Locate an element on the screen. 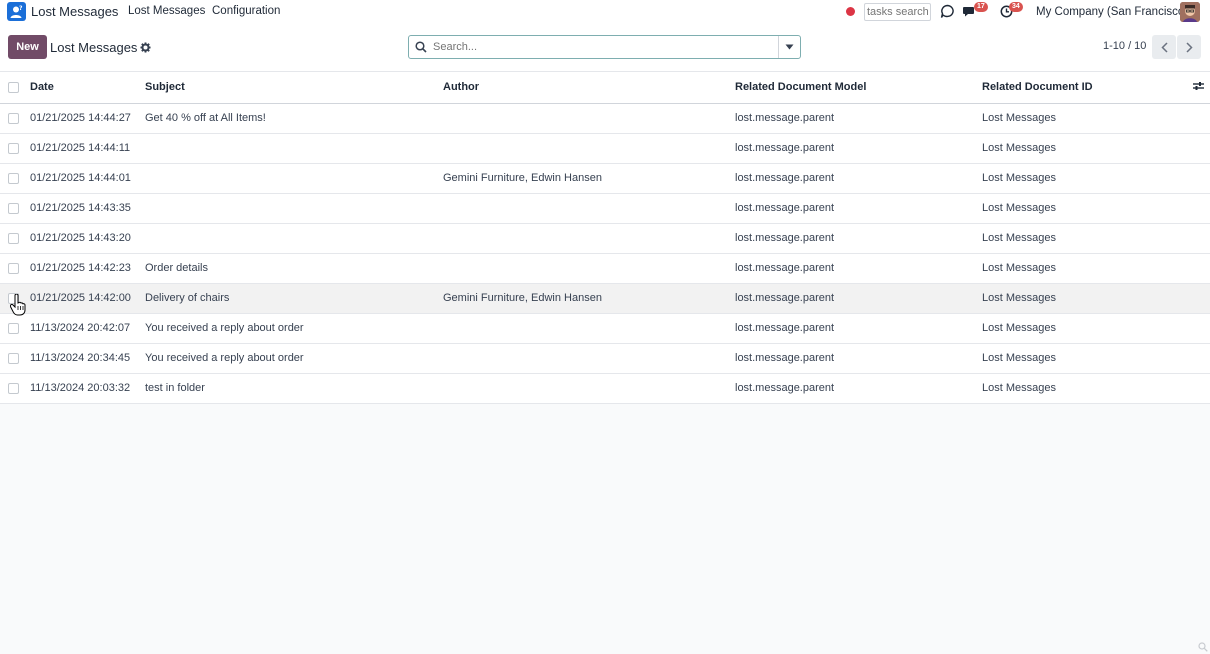  row-date: 01/21/2025 14:43:20 is located at coordinates (80, 238).